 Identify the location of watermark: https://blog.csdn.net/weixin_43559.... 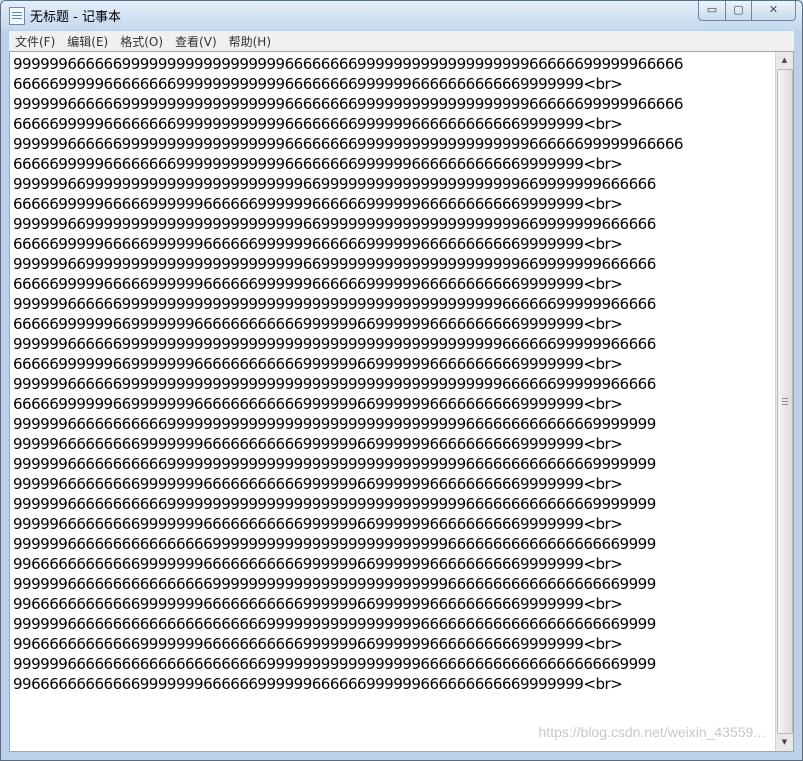
(651, 732).